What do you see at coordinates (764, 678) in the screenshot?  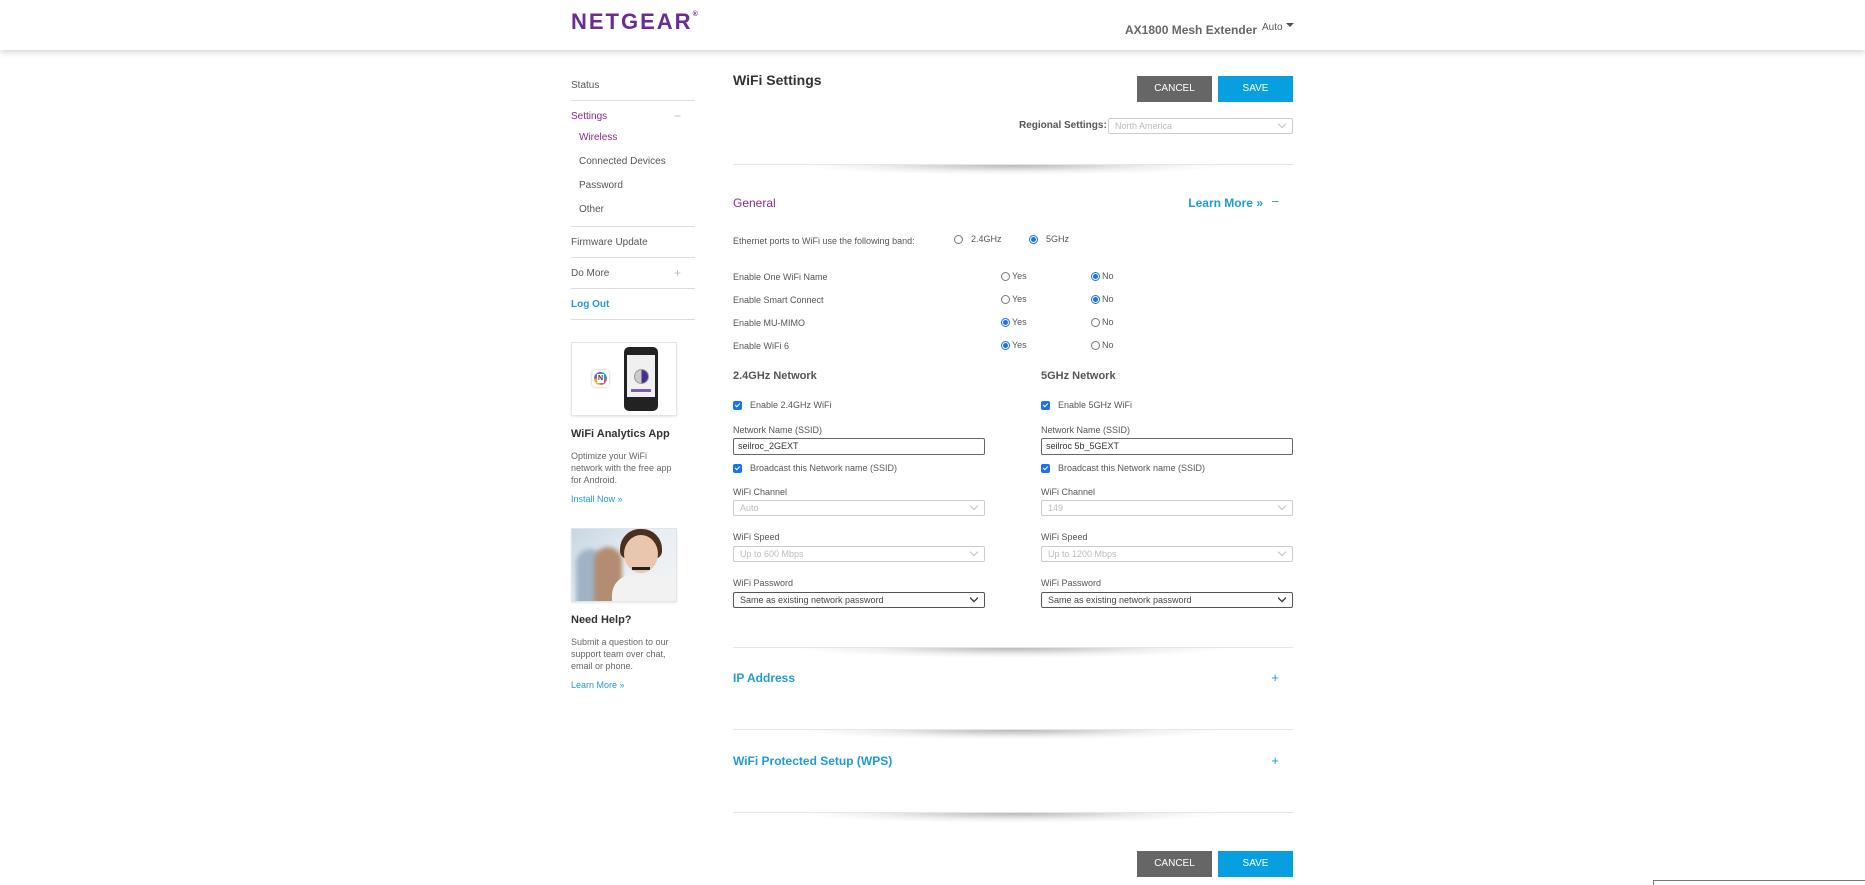 I see `ip-address-section-title: IP Address` at bounding box center [764, 678].